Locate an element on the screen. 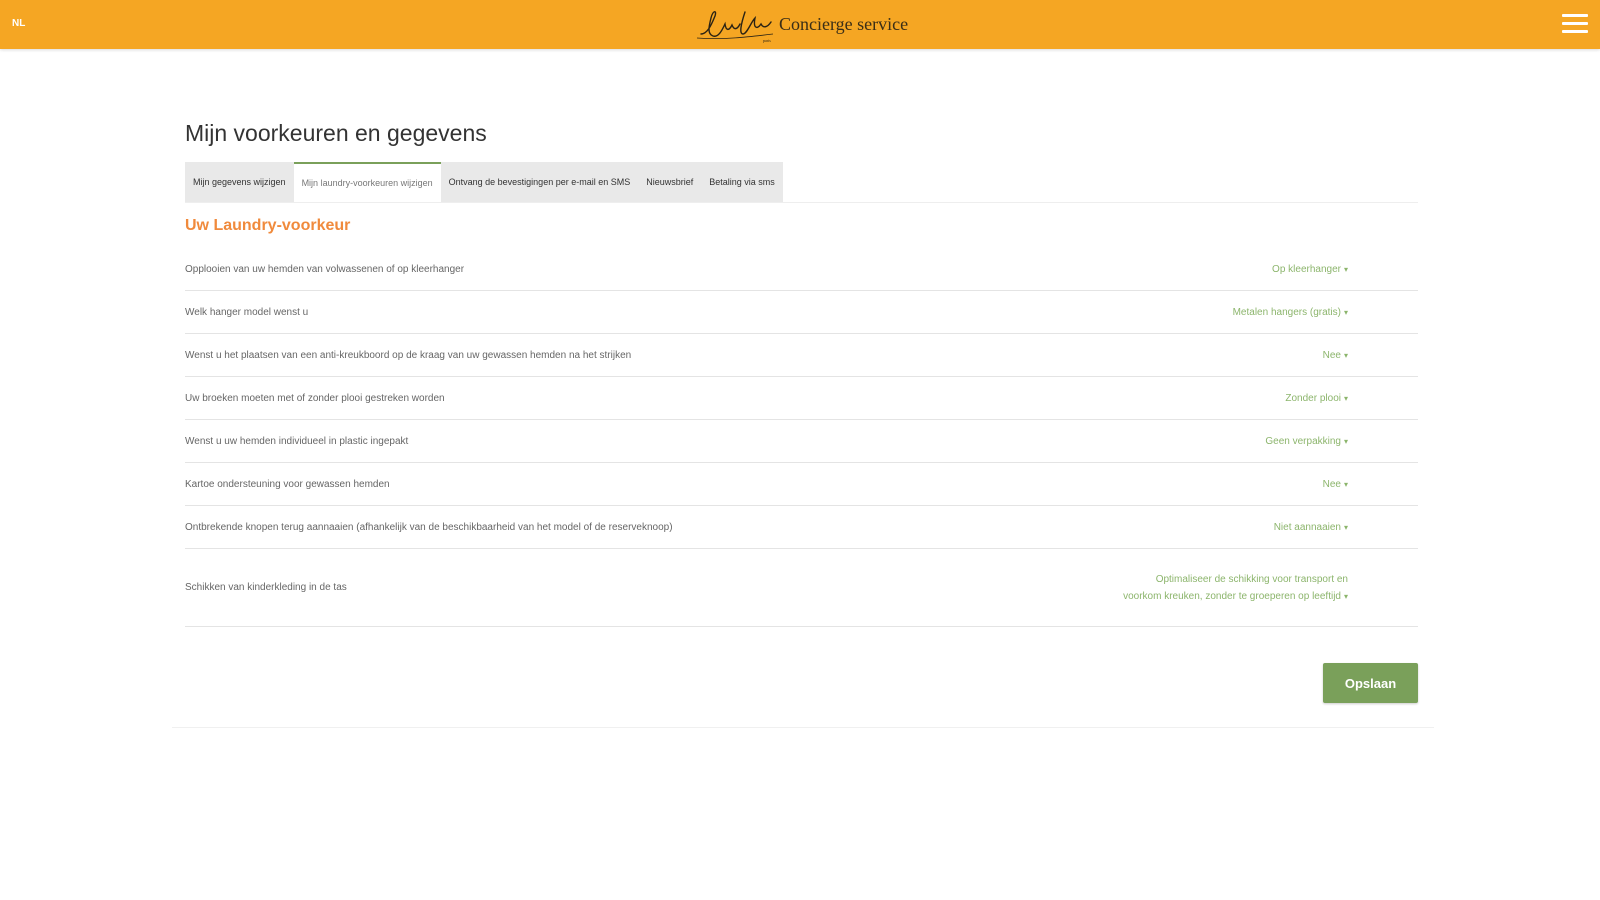 Image resolution: width=1600 pixels, height=900 pixels. svg-text: paris is located at coordinates (767, 40).